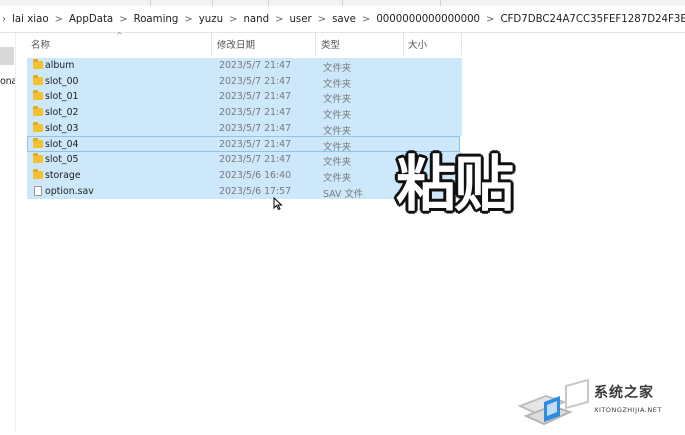 Image resolution: width=685 pixels, height=435 pixels. I want to click on breadcrumb-item: lai xiao, so click(30, 19).